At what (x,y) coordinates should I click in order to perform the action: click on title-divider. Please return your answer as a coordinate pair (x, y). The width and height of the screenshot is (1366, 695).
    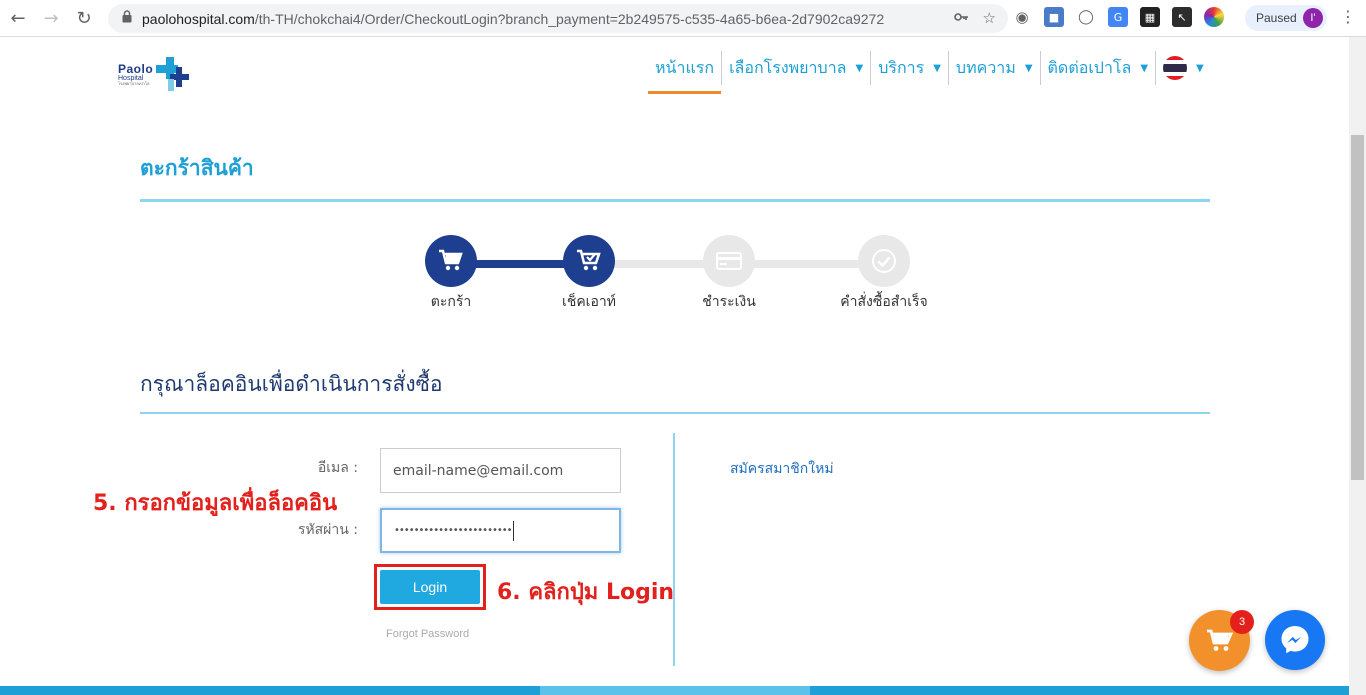
    Looking at the image, I should click on (675, 200).